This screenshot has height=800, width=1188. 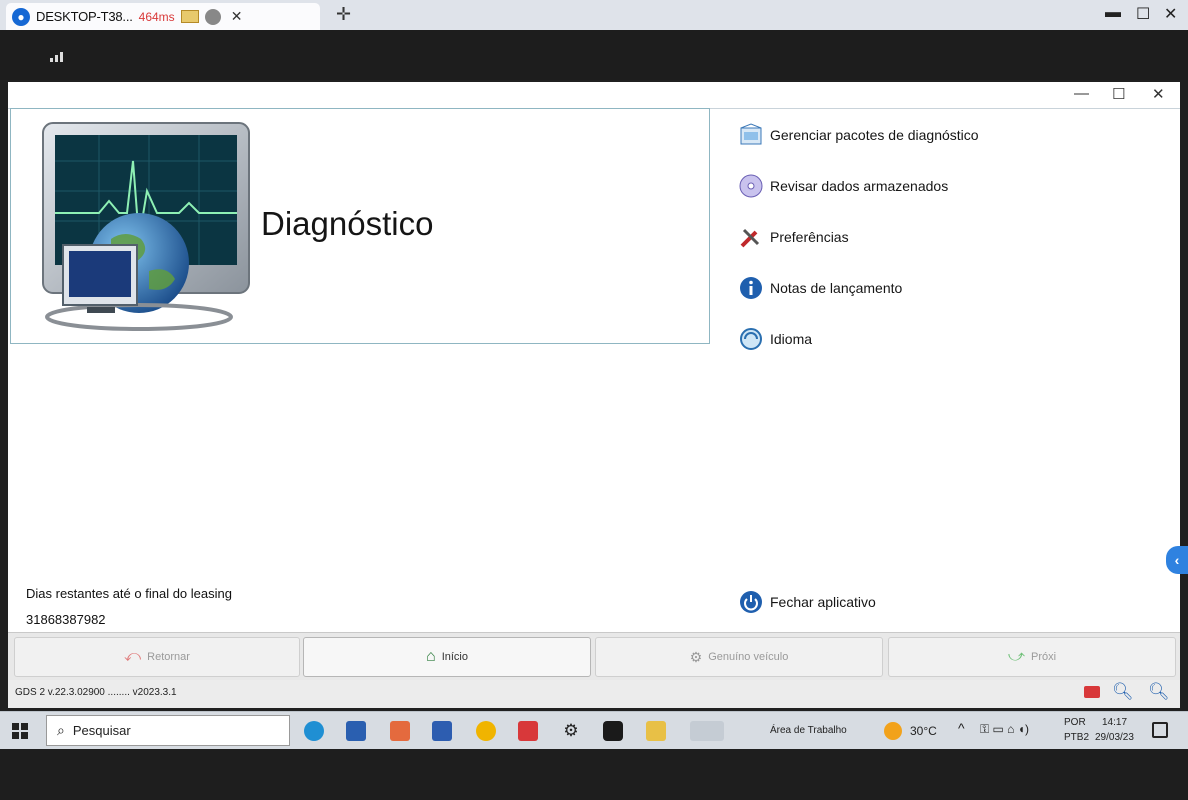 I want to click on close-application-button: Fechar aplicativo, so click(x=807, y=602).